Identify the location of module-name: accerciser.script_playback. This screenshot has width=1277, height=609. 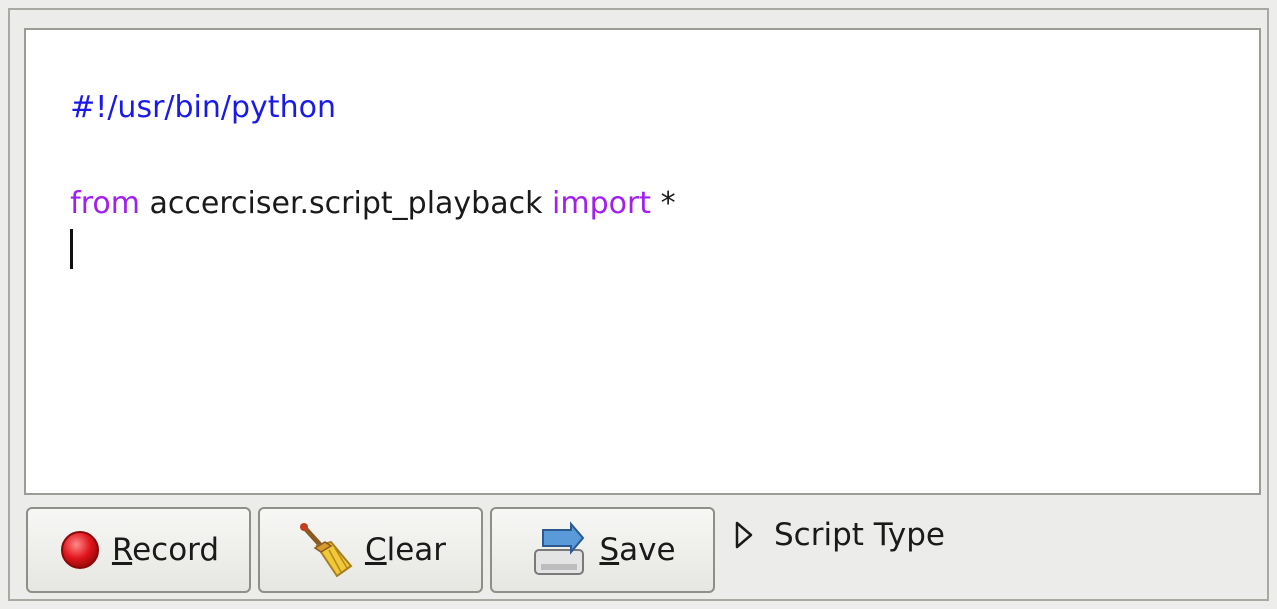
(346, 203).